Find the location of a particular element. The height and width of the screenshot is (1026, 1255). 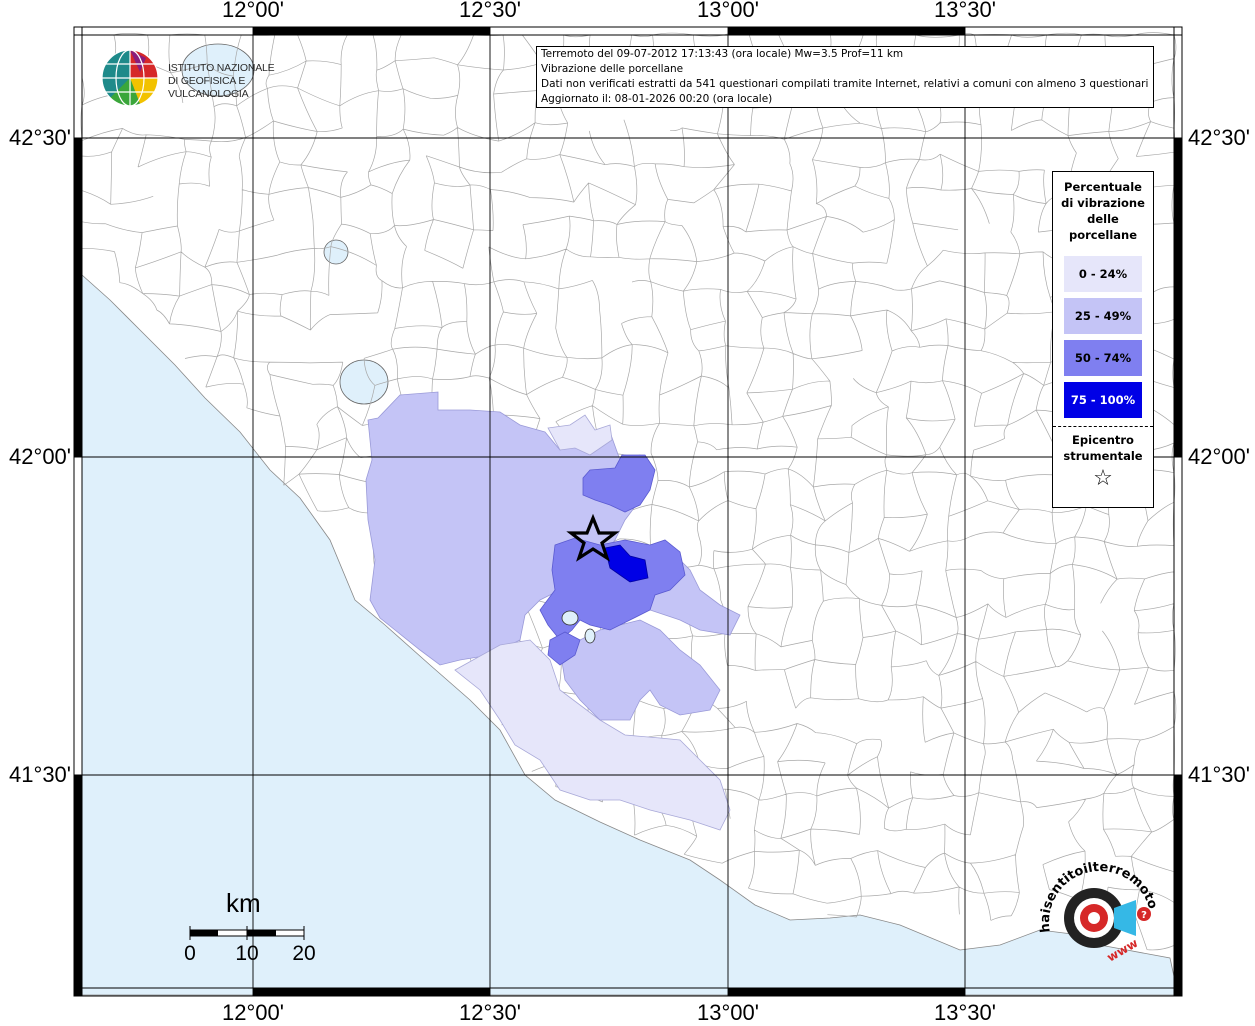

haisentito-logo: haisentitoilterremoto.it ? www is located at coordinates (1100, 916).